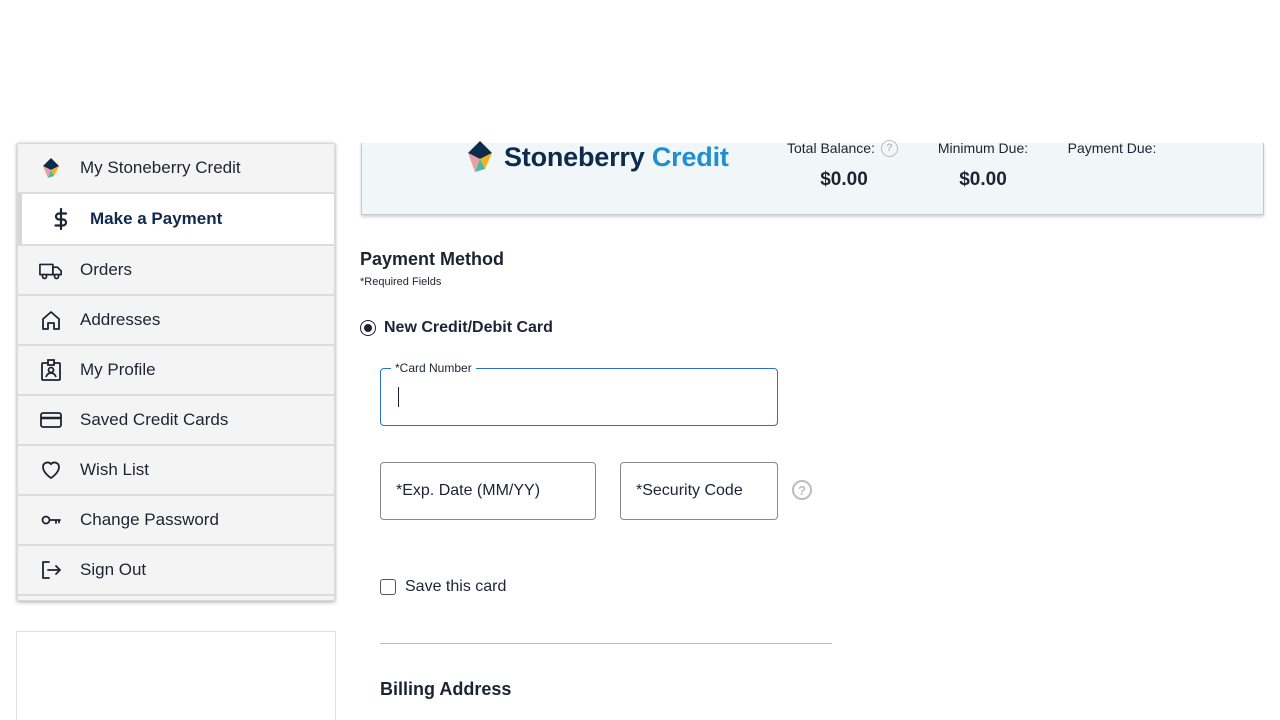 The image size is (1280, 720). What do you see at coordinates (606, 643) in the screenshot?
I see `section-divider` at bounding box center [606, 643].